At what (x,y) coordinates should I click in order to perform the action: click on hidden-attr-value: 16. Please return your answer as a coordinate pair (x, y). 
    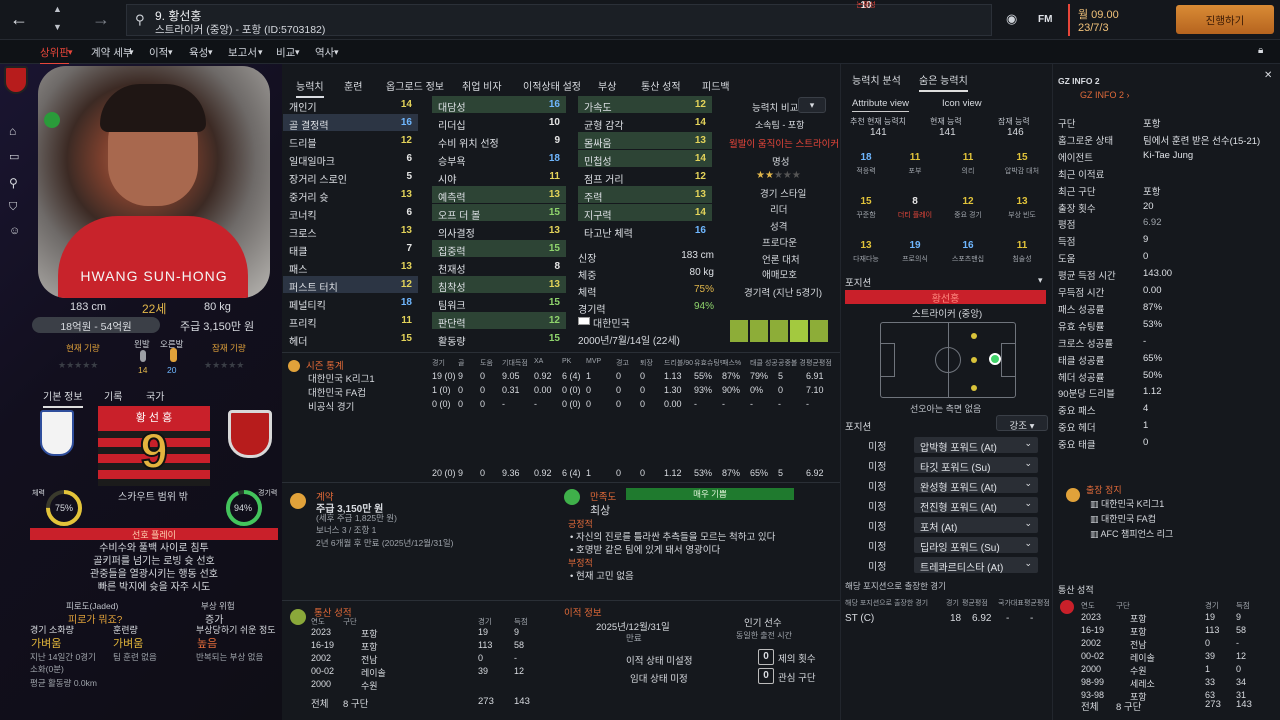
    Looking at the image, I should click on (968, 245).